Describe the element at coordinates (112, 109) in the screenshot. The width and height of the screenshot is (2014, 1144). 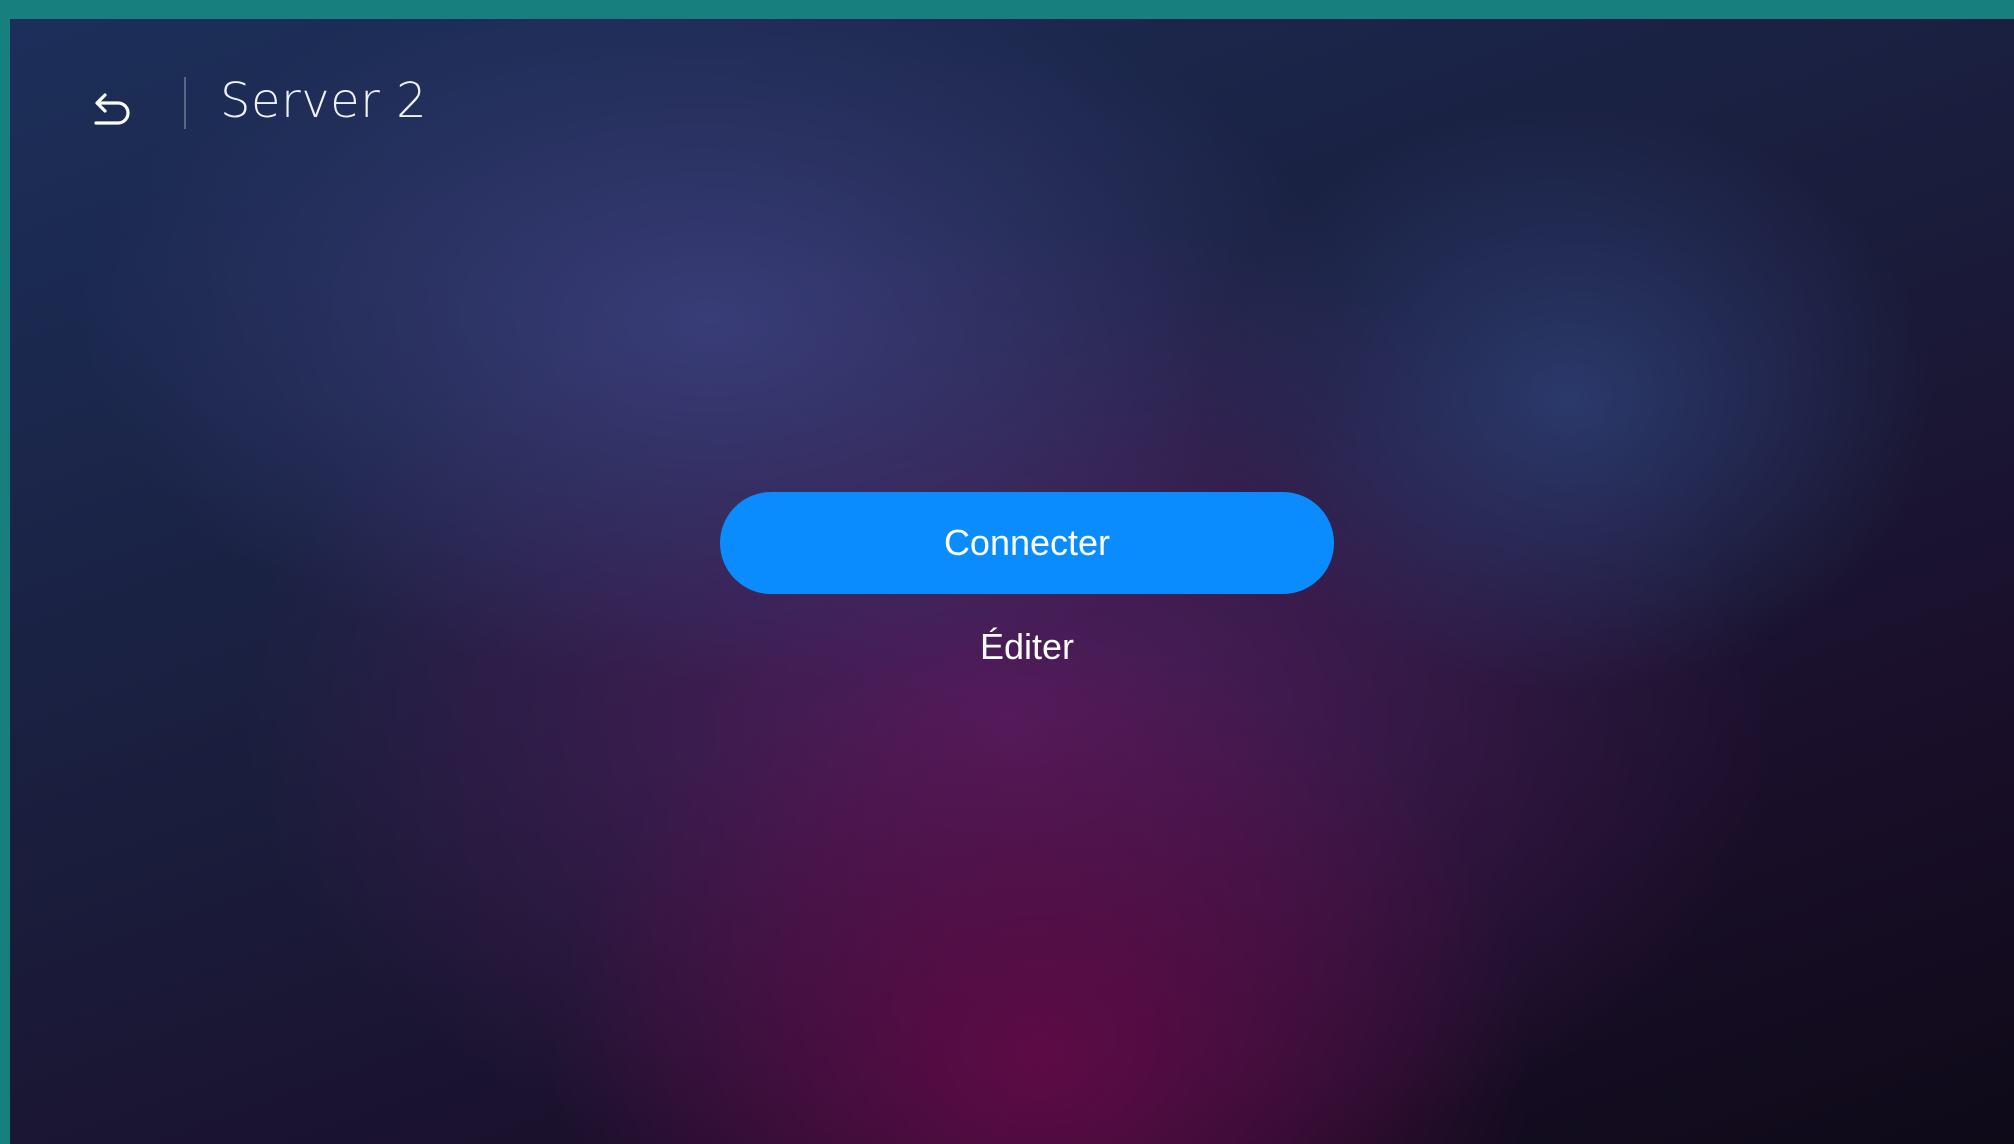
I see `back-arrow-icon` at that location.